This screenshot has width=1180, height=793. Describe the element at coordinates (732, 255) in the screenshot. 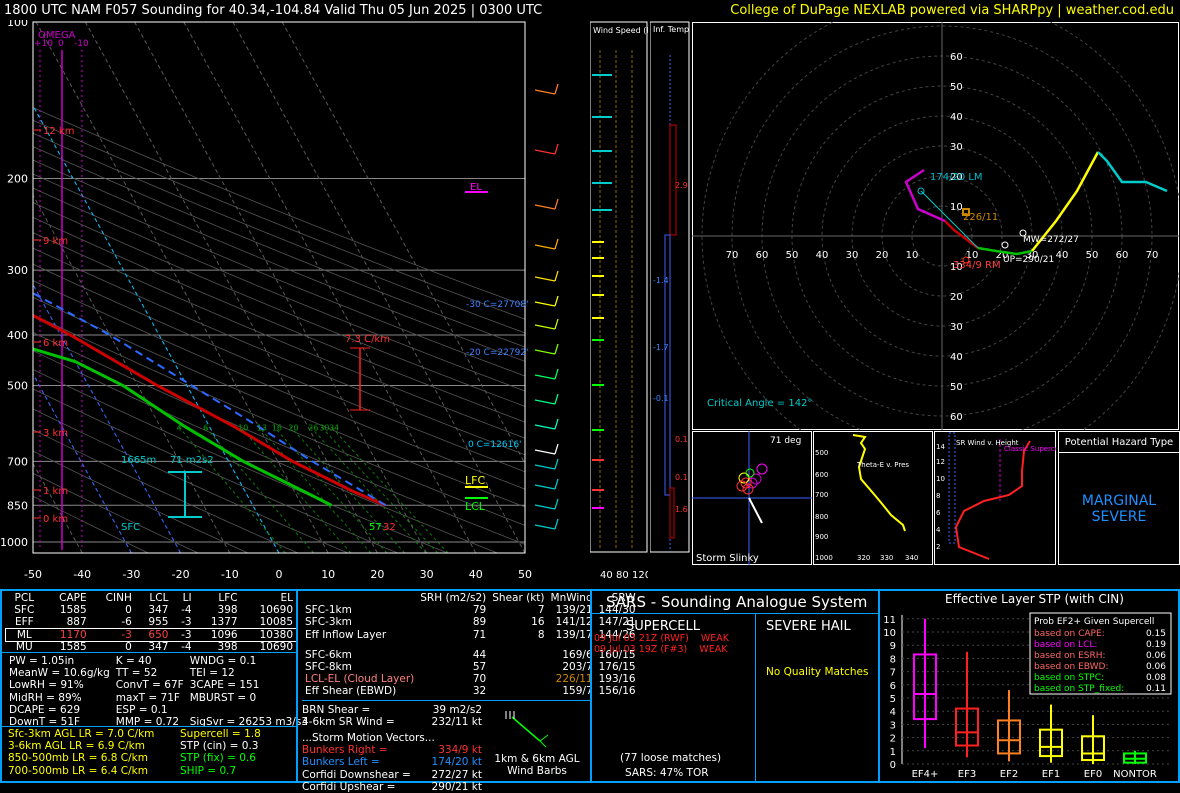

I see `hodo-ring-label: 70` at that location.